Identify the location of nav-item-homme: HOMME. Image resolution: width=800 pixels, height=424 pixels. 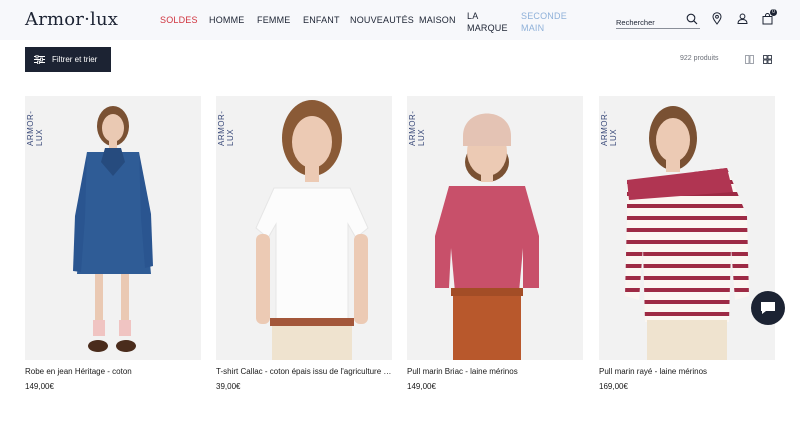
(227, 20).